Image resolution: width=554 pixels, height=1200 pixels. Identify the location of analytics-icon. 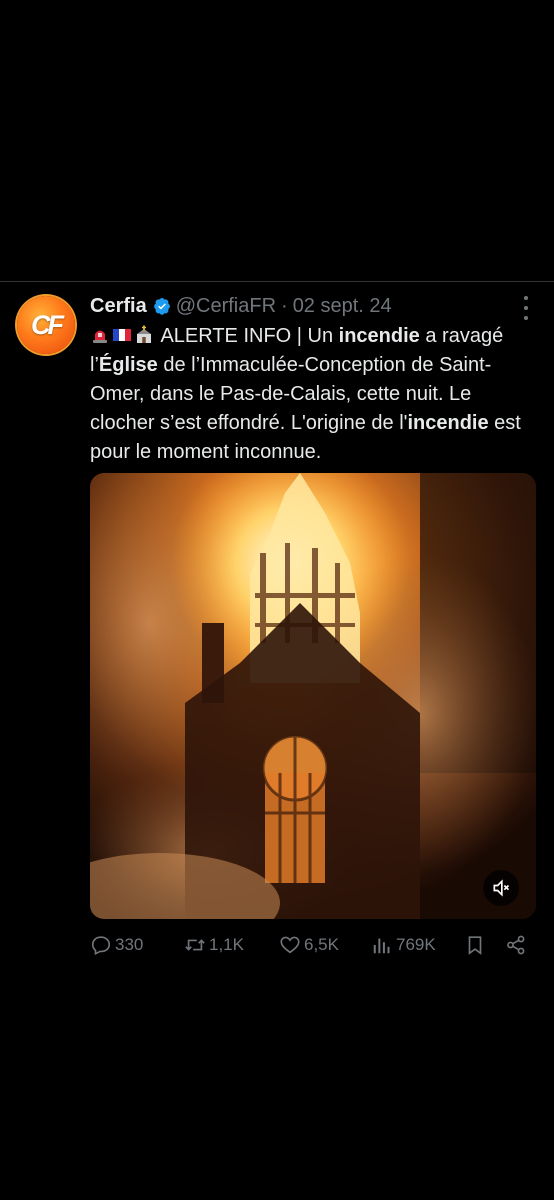
(381, 946).